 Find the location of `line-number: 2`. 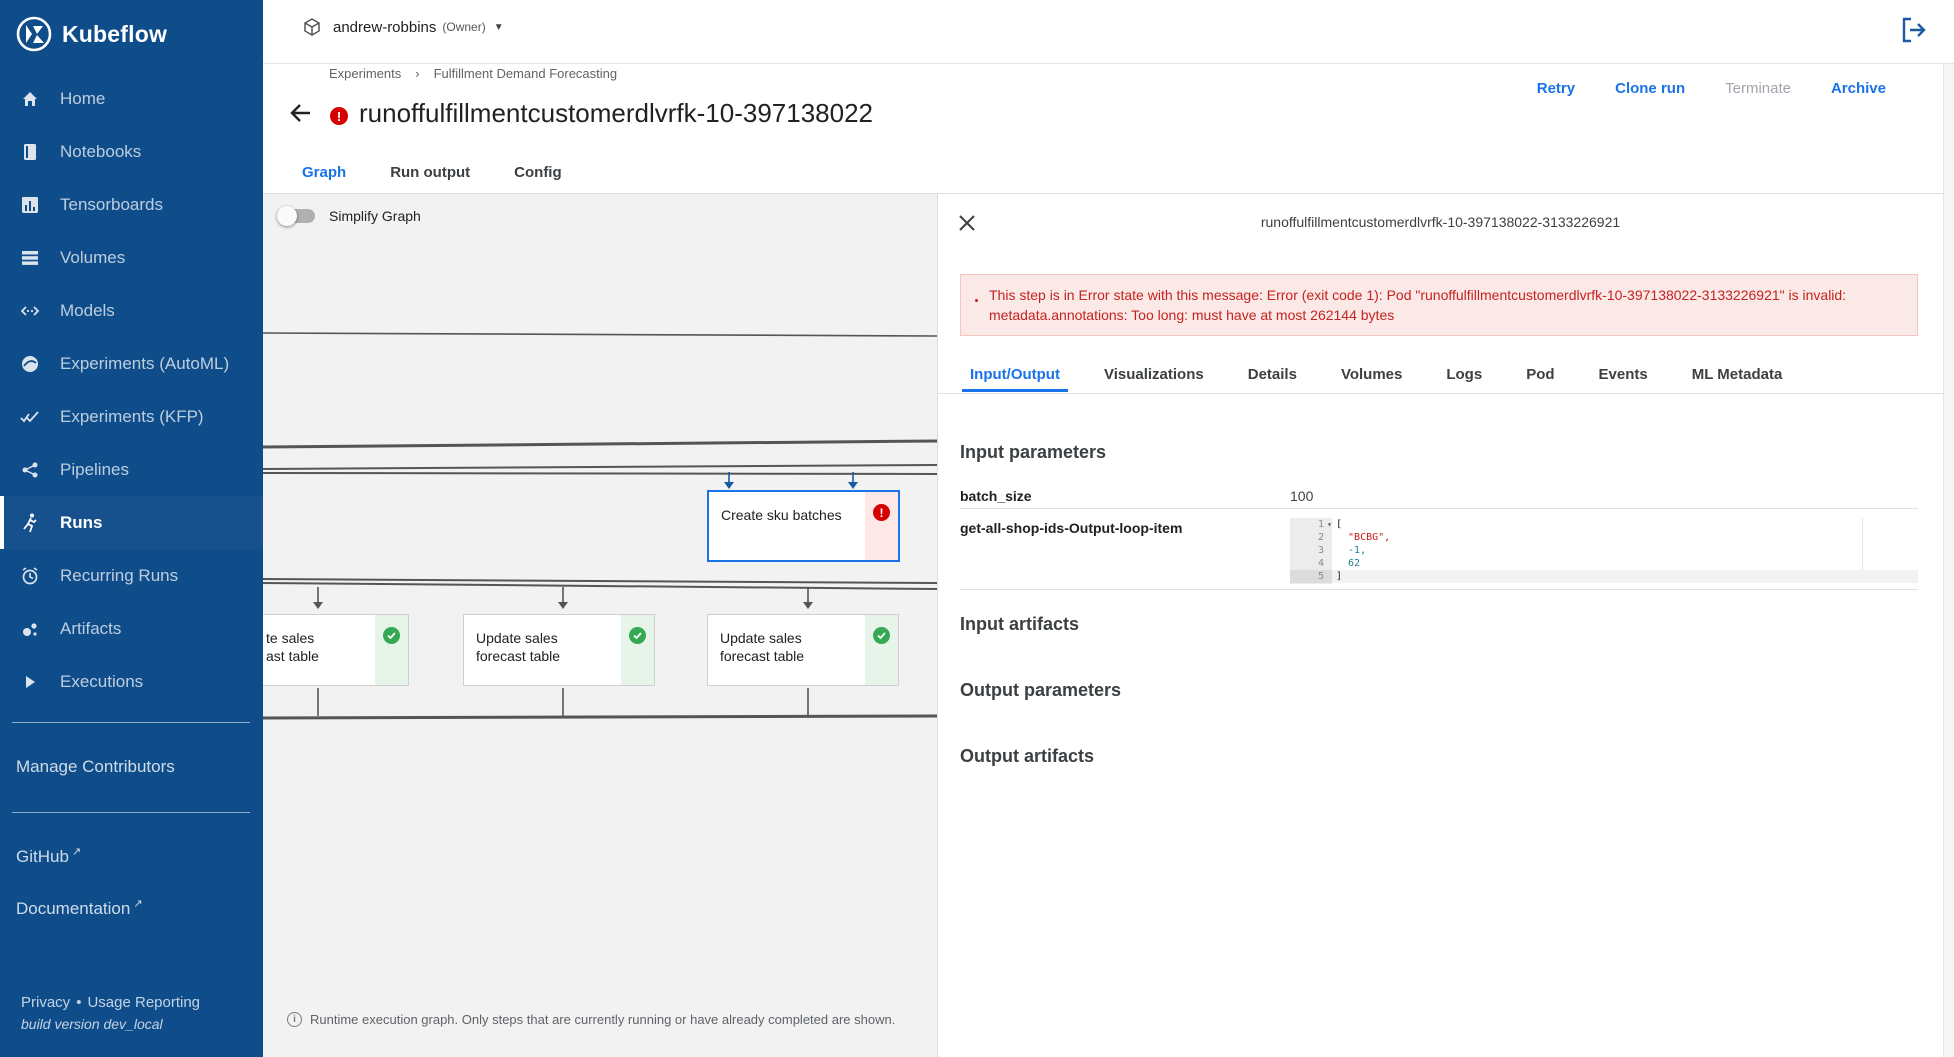

line-number: 2 is located at coordinates (1320, 537).